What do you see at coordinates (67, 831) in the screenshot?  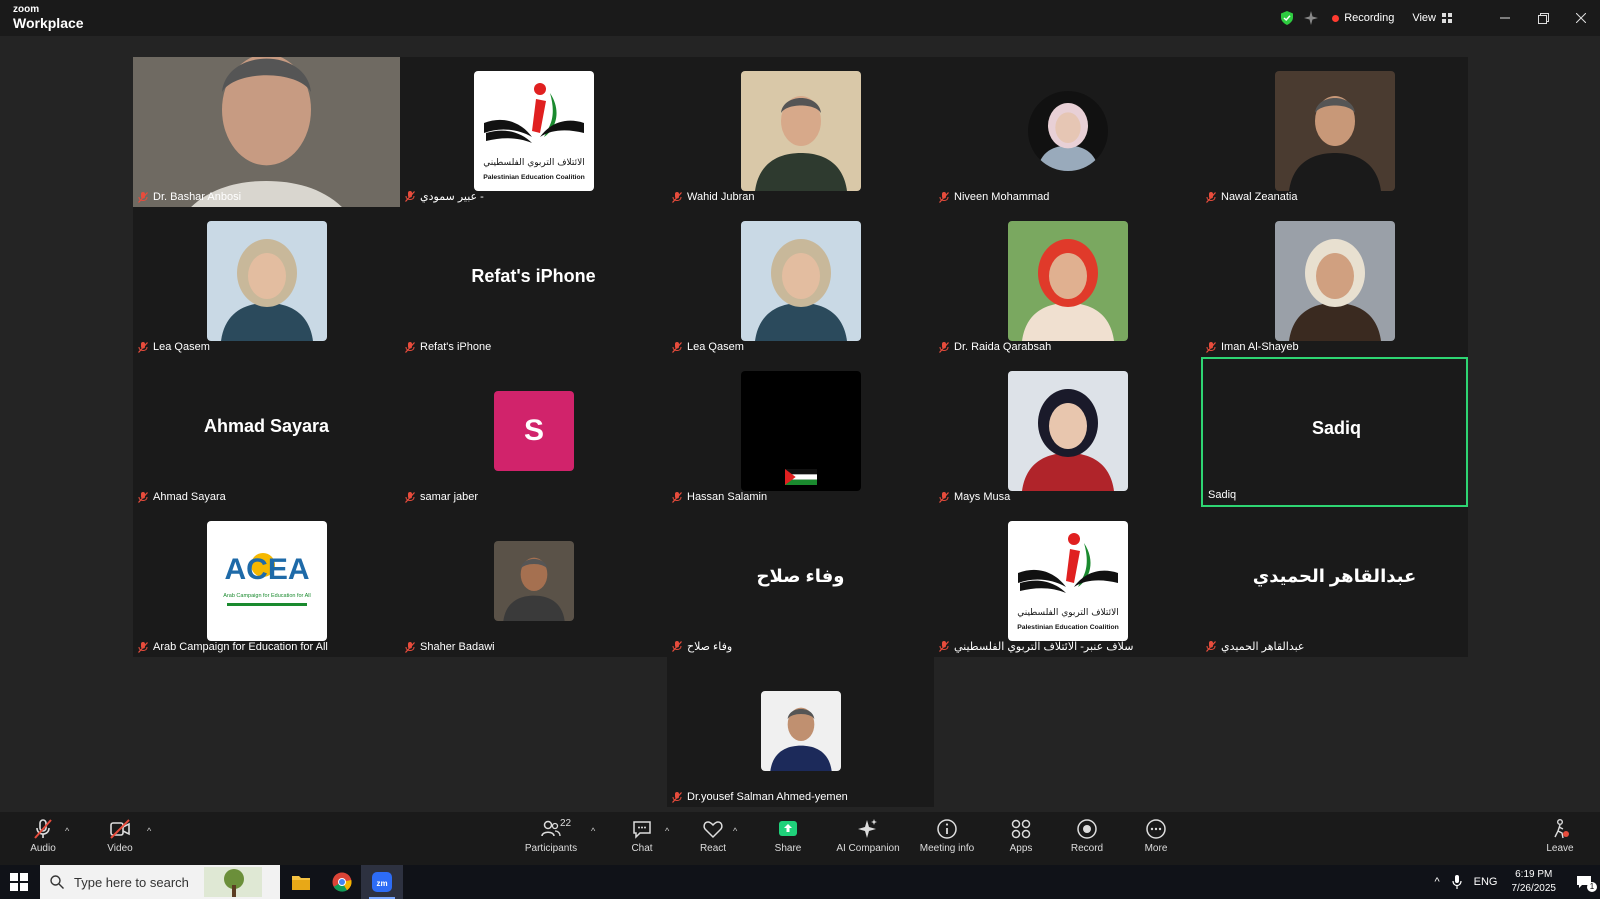 I see `audio-options-caret: ^` at bounding box center [67, 831].